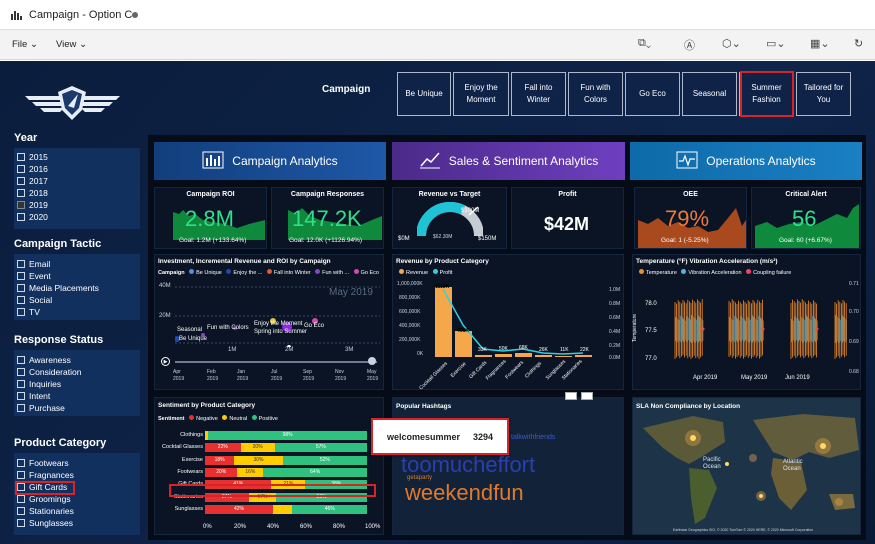  I want to click on y2-tick: 0.6M, so click(615, 318).